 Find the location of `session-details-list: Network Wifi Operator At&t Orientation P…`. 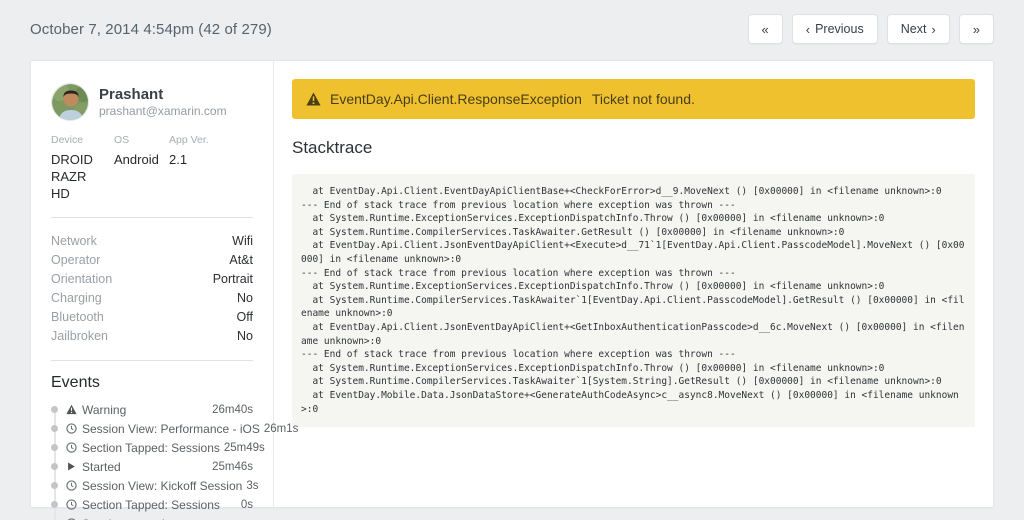

session-details-list: Network Wifi Operator At&t Orientation P… is located at coordinates (152, 288).